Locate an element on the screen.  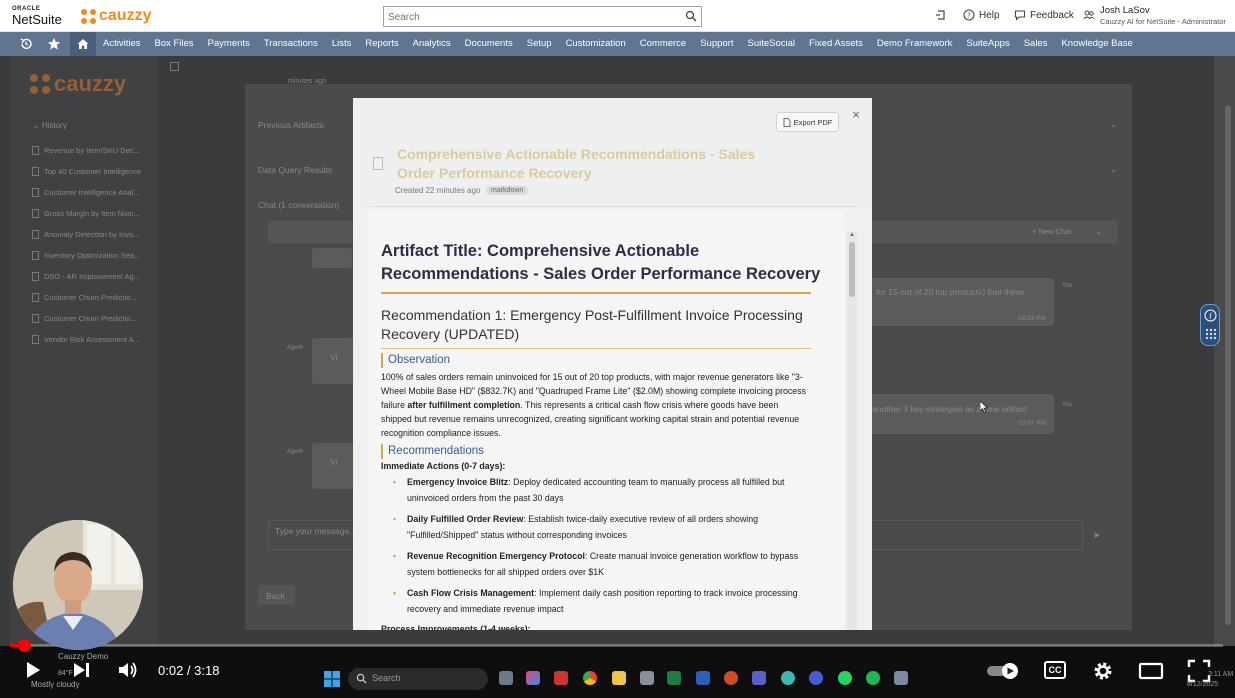
cauzzy-mark-icon is located at coordinates (88, 16).